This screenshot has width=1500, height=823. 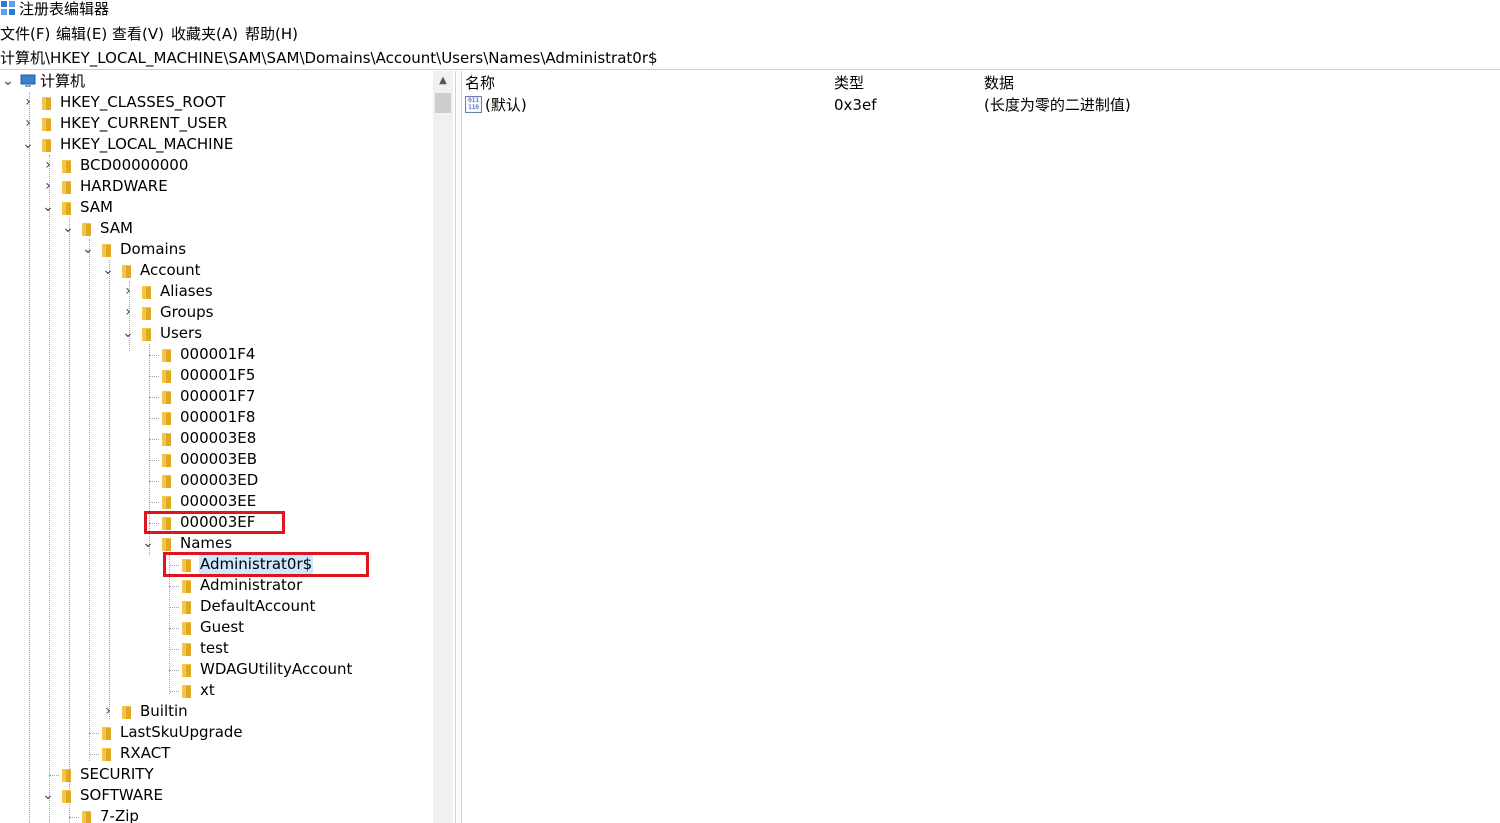 I want to click on tree-item-name: Administrator, so click(x=216, y=585).